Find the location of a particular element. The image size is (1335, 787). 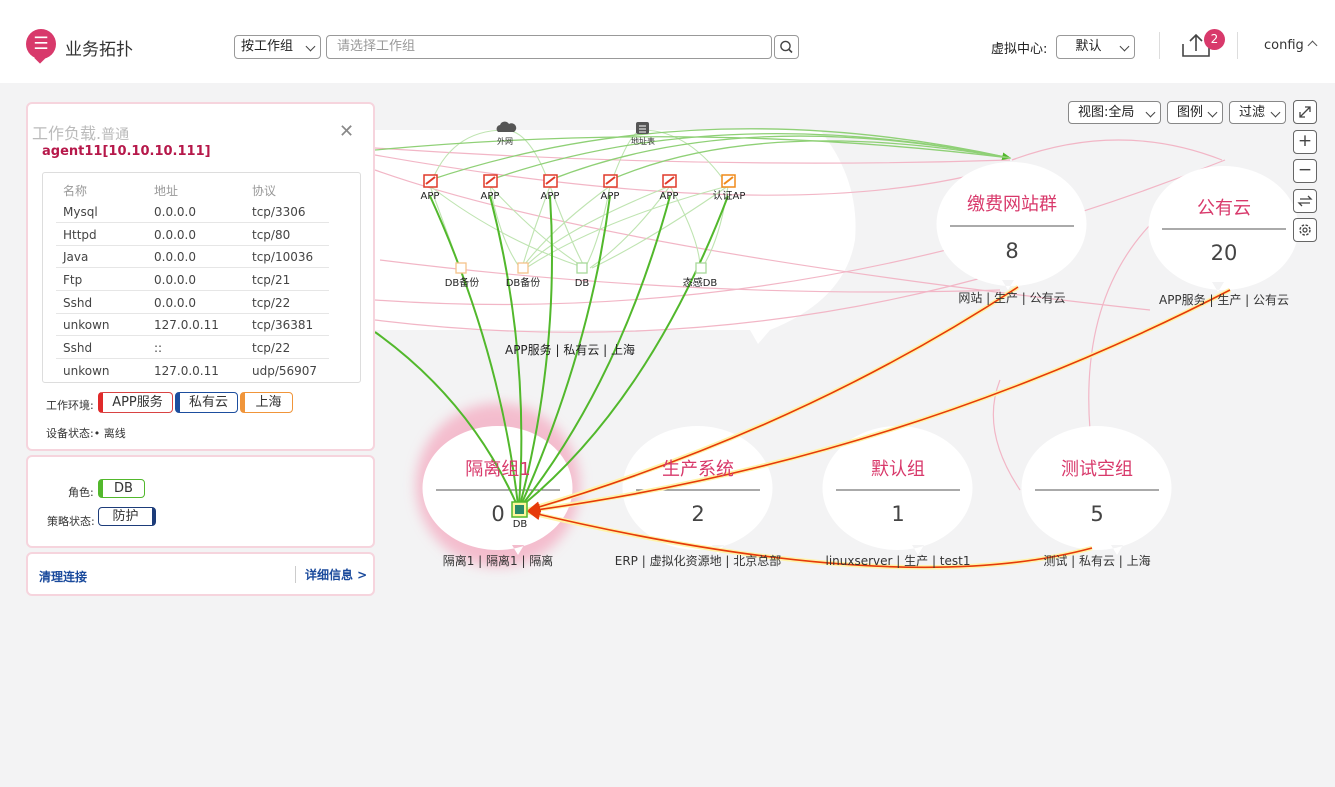

close-icon: ✕ is located at coordinates (346, 131).